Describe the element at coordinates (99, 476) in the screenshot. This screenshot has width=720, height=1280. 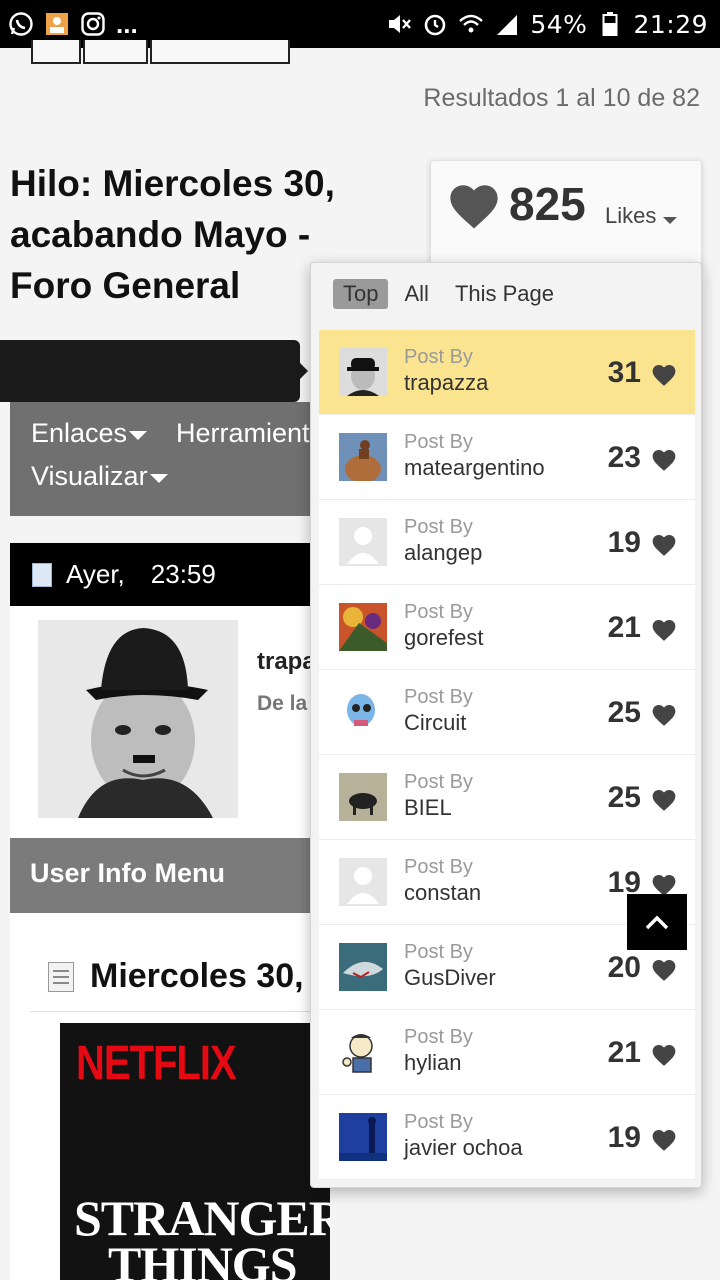
I see `menu-visualizar: Visualizar` at that location.